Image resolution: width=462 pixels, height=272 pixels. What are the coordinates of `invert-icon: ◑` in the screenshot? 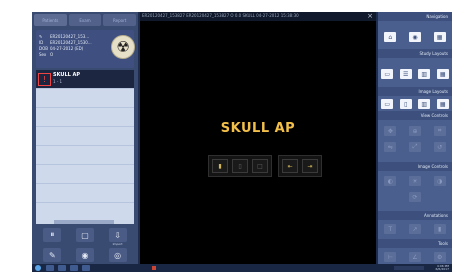 It's located at (439, 181).